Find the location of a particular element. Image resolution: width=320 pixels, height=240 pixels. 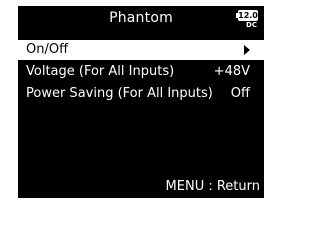

menu-item-voltage: Voltage (For All Inputs) +48V is located at coordinates (141, 72).